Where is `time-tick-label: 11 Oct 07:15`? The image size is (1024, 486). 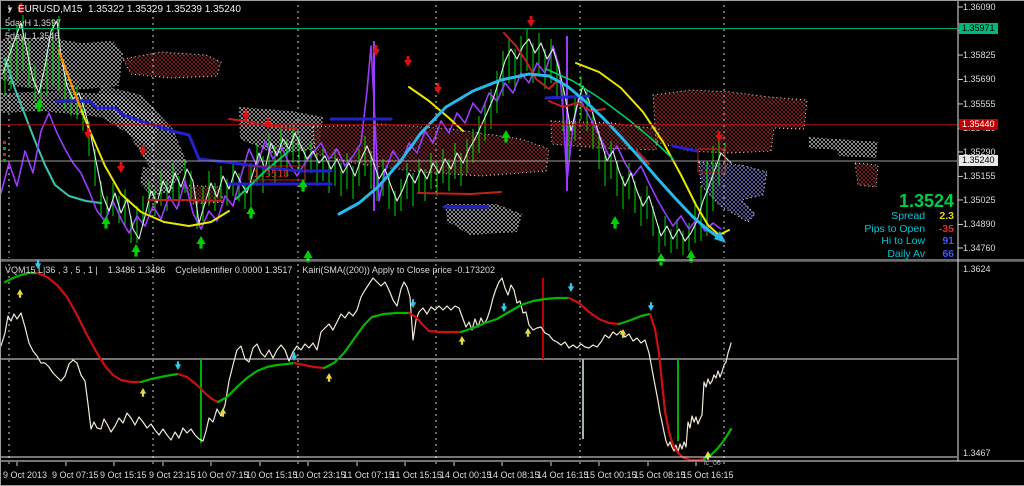 time-tick-label: 11 Oct 07:15 is located at coordinates (368, 475).